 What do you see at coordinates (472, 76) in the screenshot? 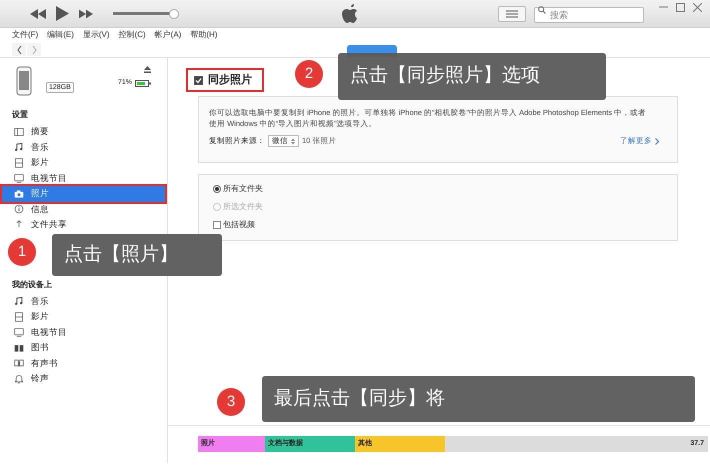
I see `callout-tooltip: 点击【同步照片】选项` at bounding box center [472, 76].